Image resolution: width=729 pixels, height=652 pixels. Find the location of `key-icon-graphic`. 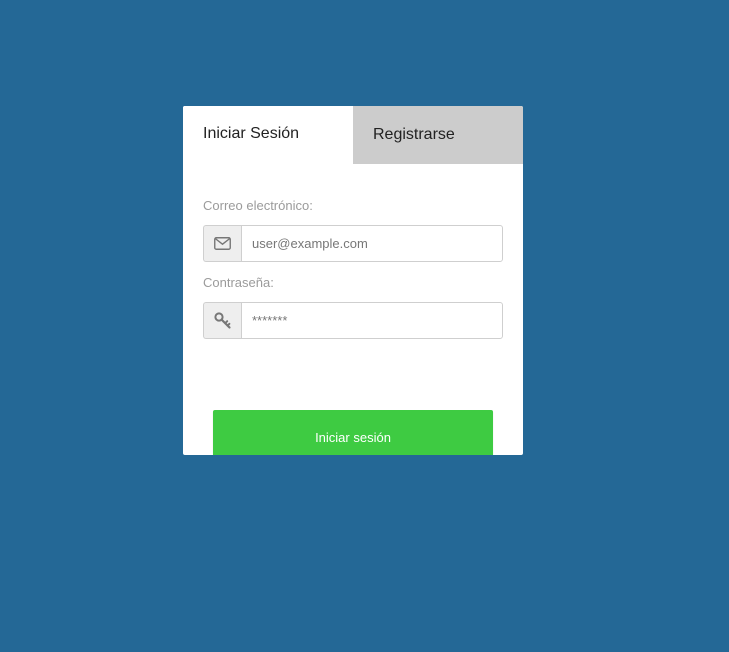

key-icon-graphic is located at coordinates (222, 320).